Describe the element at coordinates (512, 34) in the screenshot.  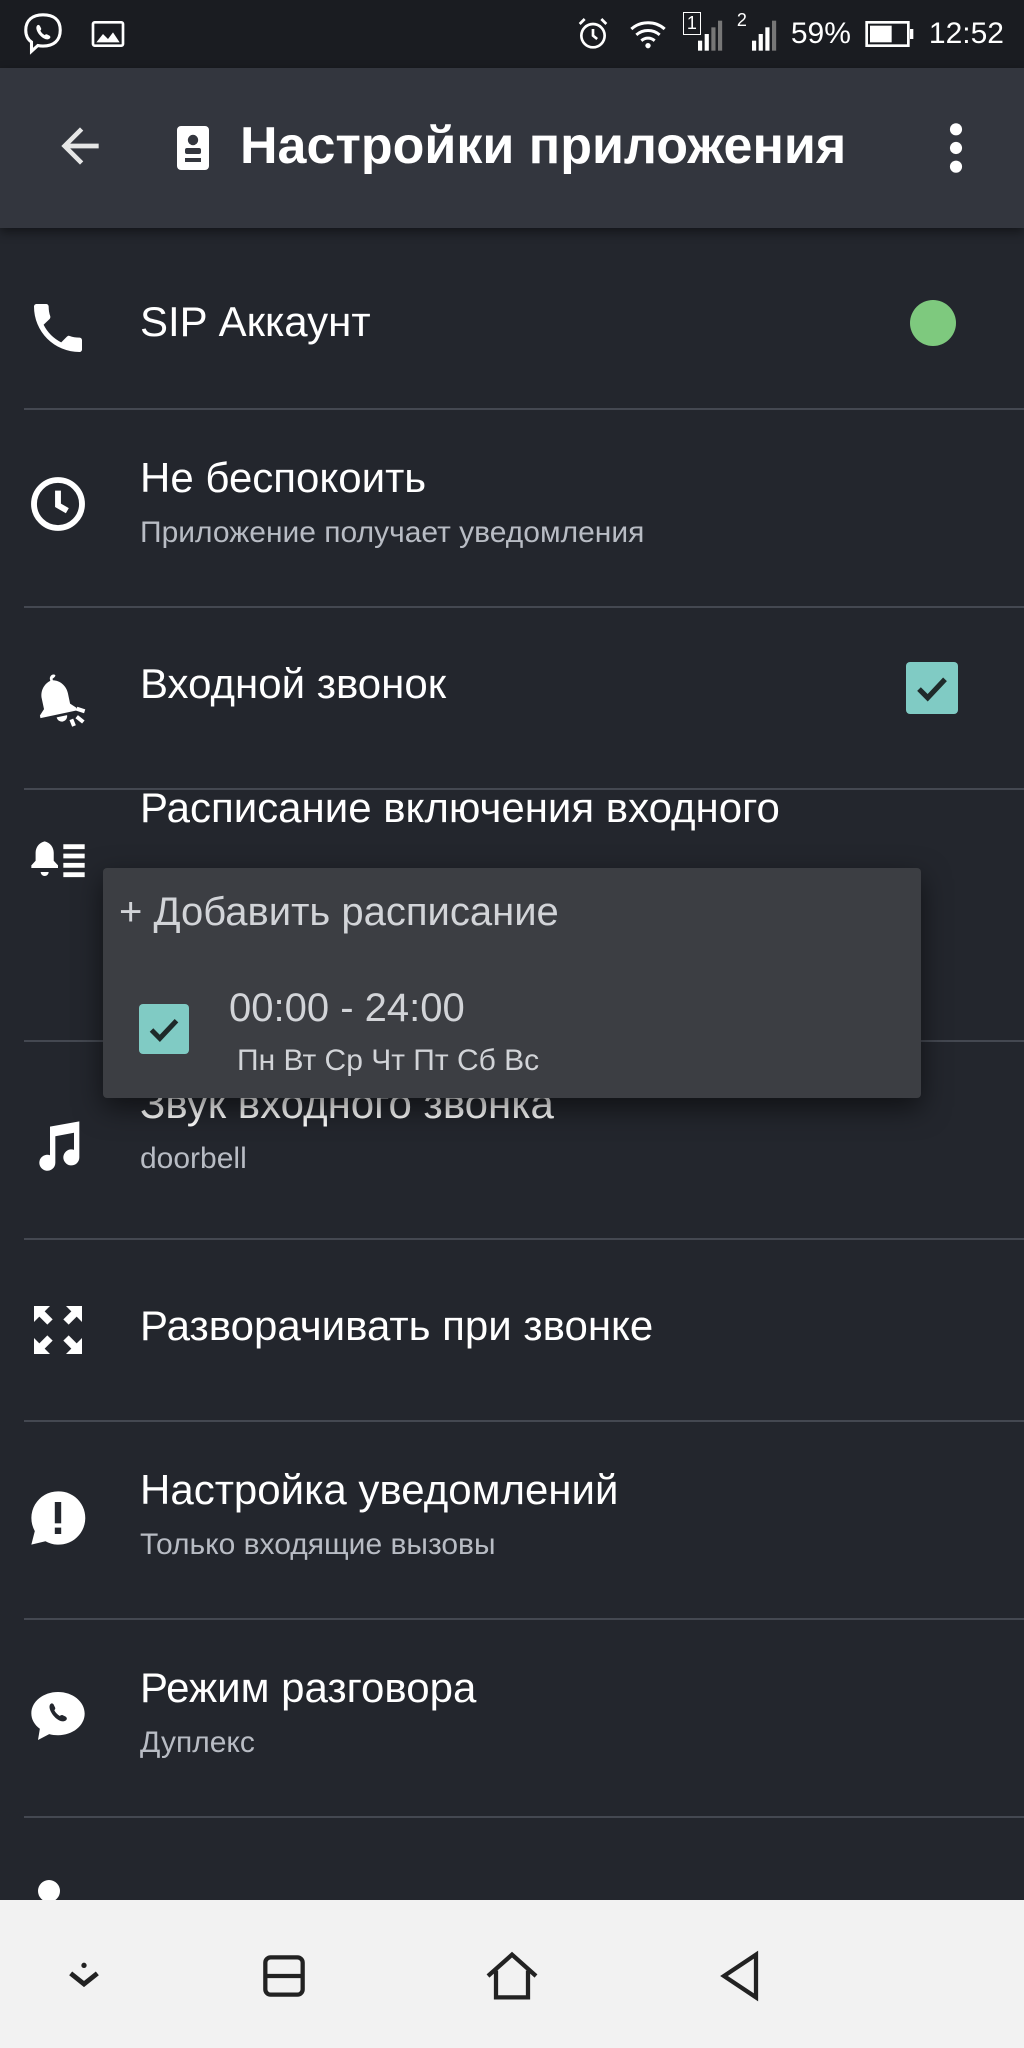
I see `status-bar: 1 2 59% 12:52` at that location.